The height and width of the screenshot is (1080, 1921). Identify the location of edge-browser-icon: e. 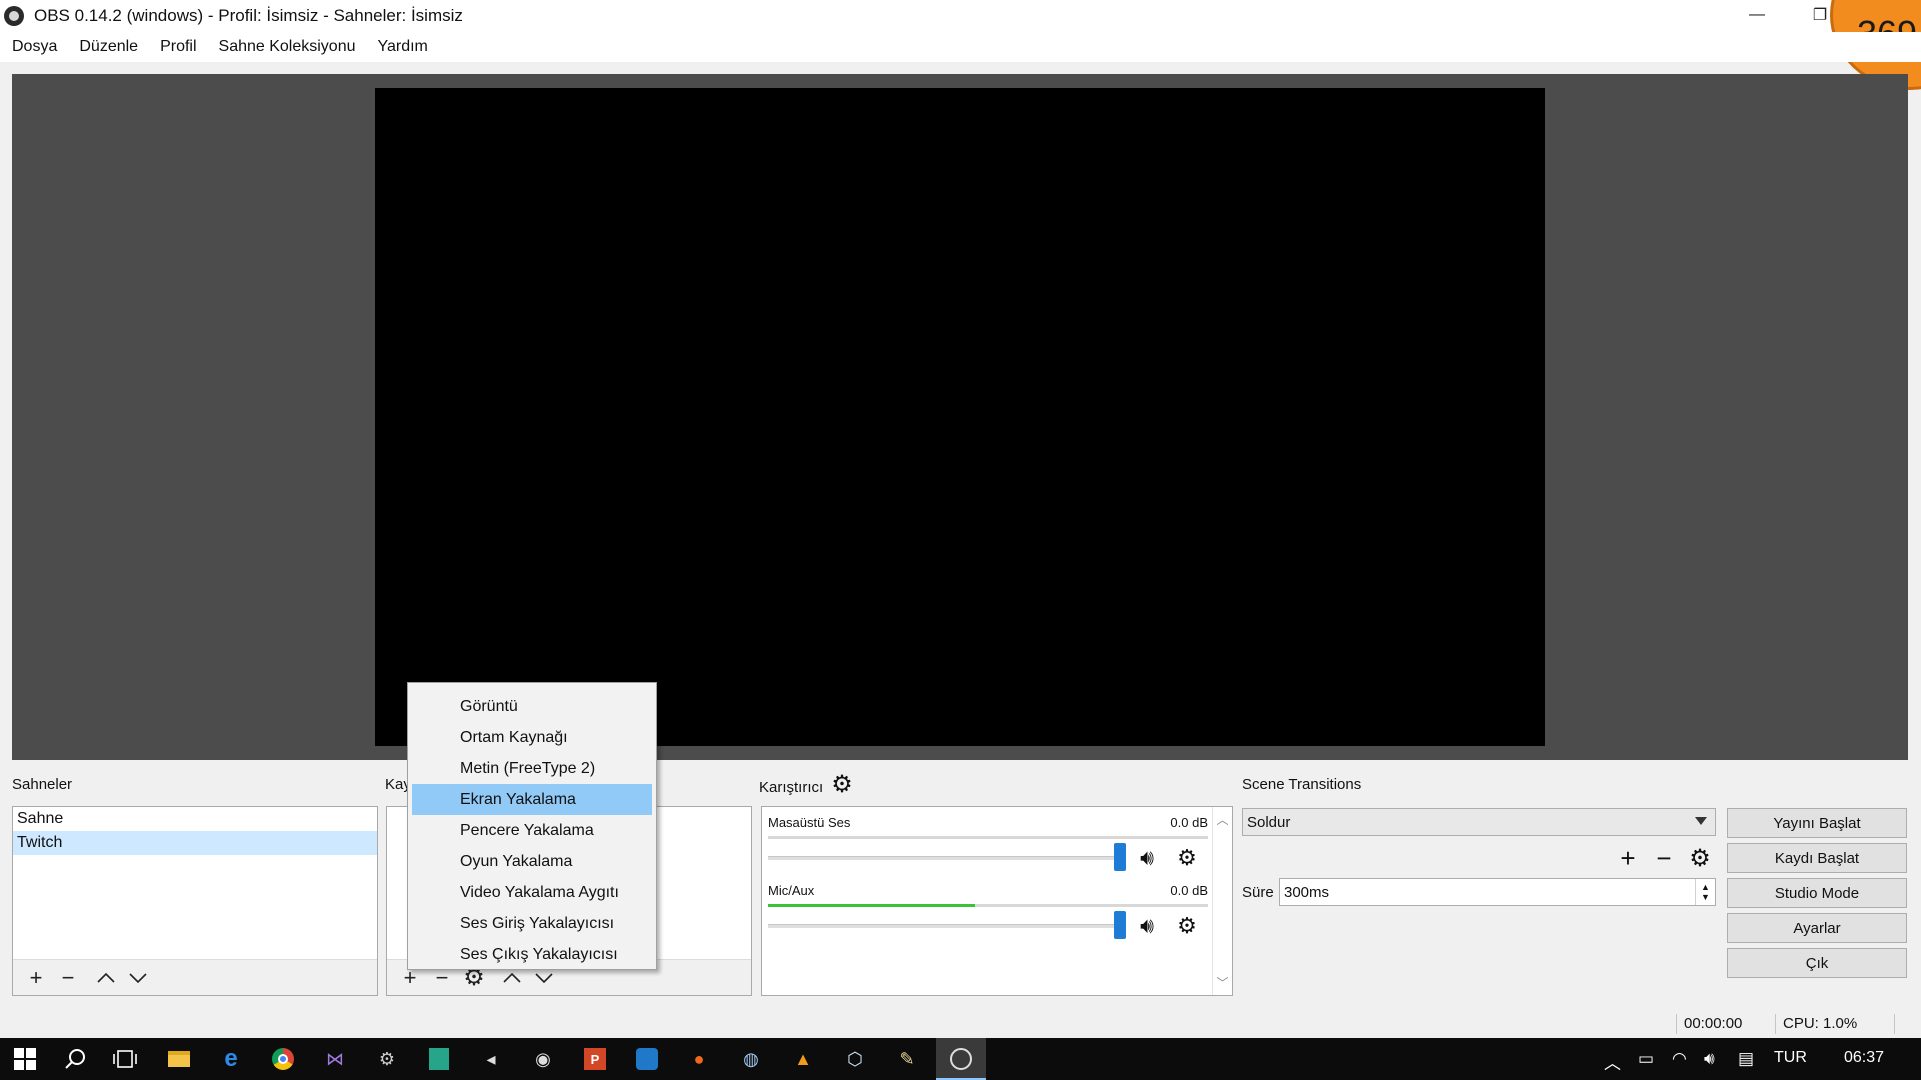
(231, 1058).